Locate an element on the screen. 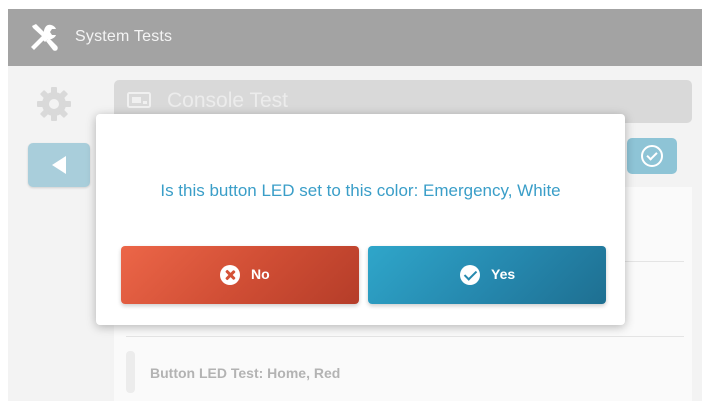 The image size is (702, 401). back-button is located at coordinates (59, 165).